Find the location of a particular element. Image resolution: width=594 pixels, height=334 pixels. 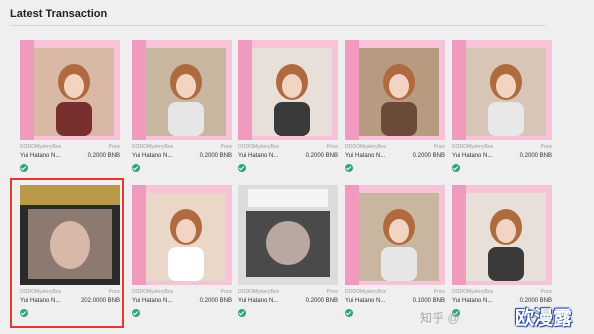

watermark-logo: 欧漫露 is located at coordinates (544, 318).